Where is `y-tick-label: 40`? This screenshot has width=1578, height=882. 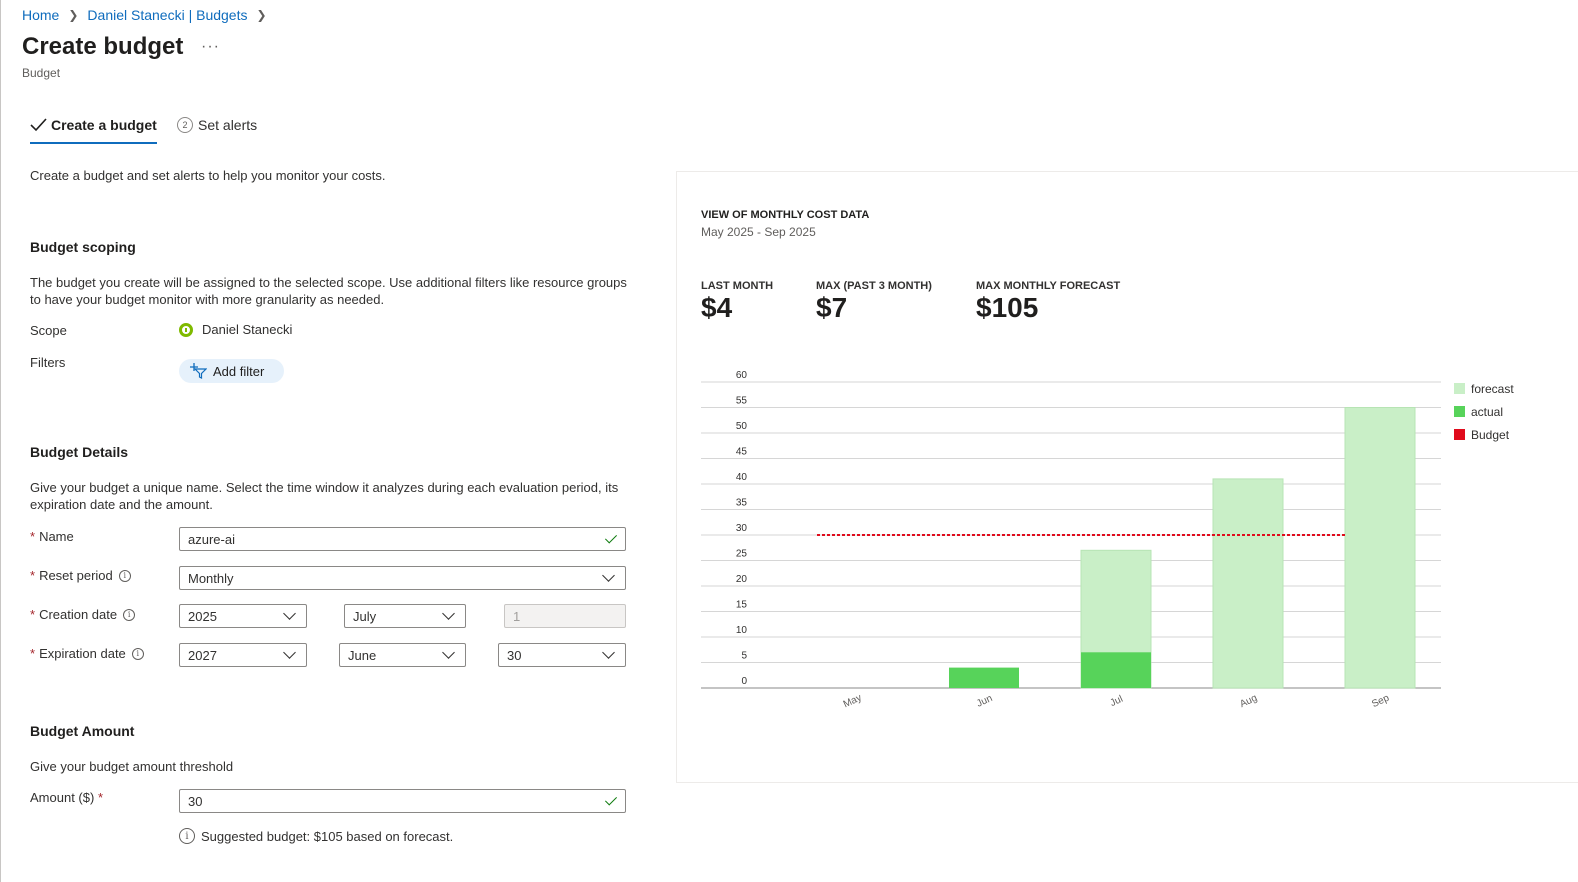
y-tick-label: 40 is located at coordinates (742, 477).